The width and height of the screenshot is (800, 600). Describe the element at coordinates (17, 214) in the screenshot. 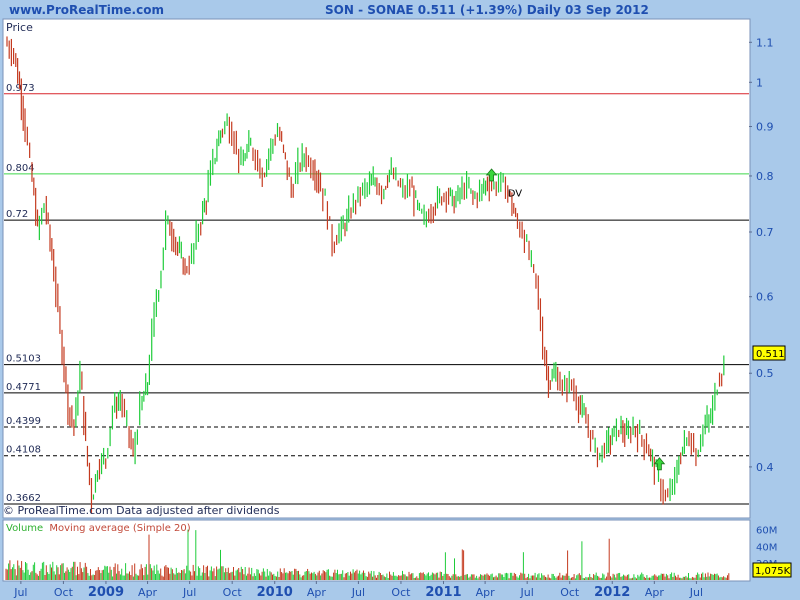

I see `level-label-2: 0.72` at that location.